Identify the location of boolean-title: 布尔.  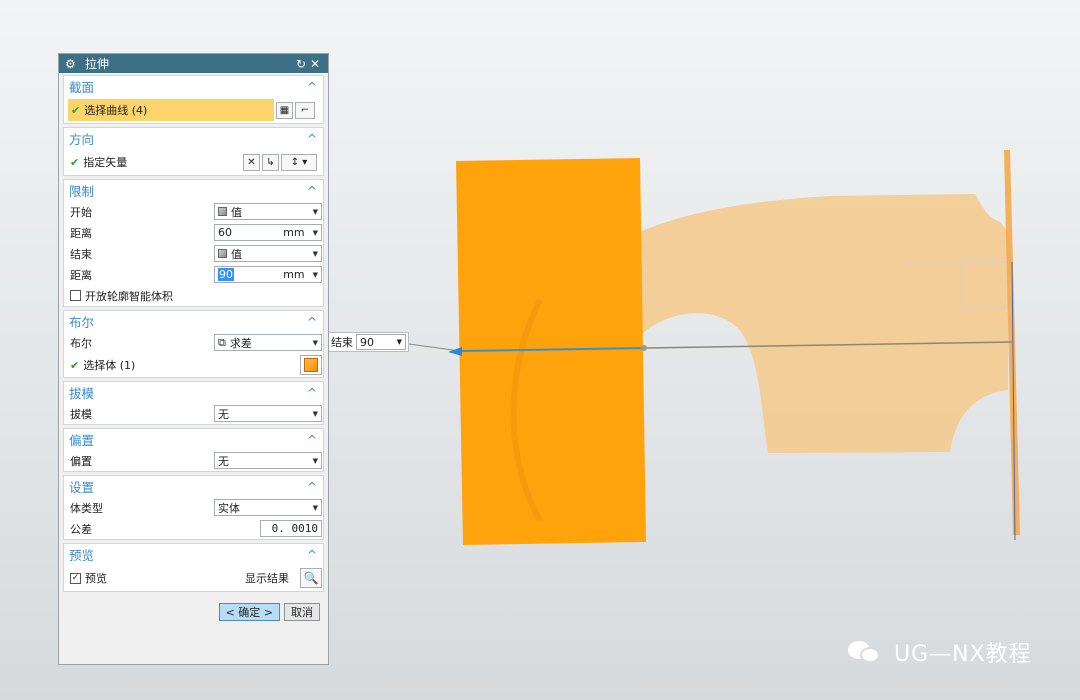
(82, 322).